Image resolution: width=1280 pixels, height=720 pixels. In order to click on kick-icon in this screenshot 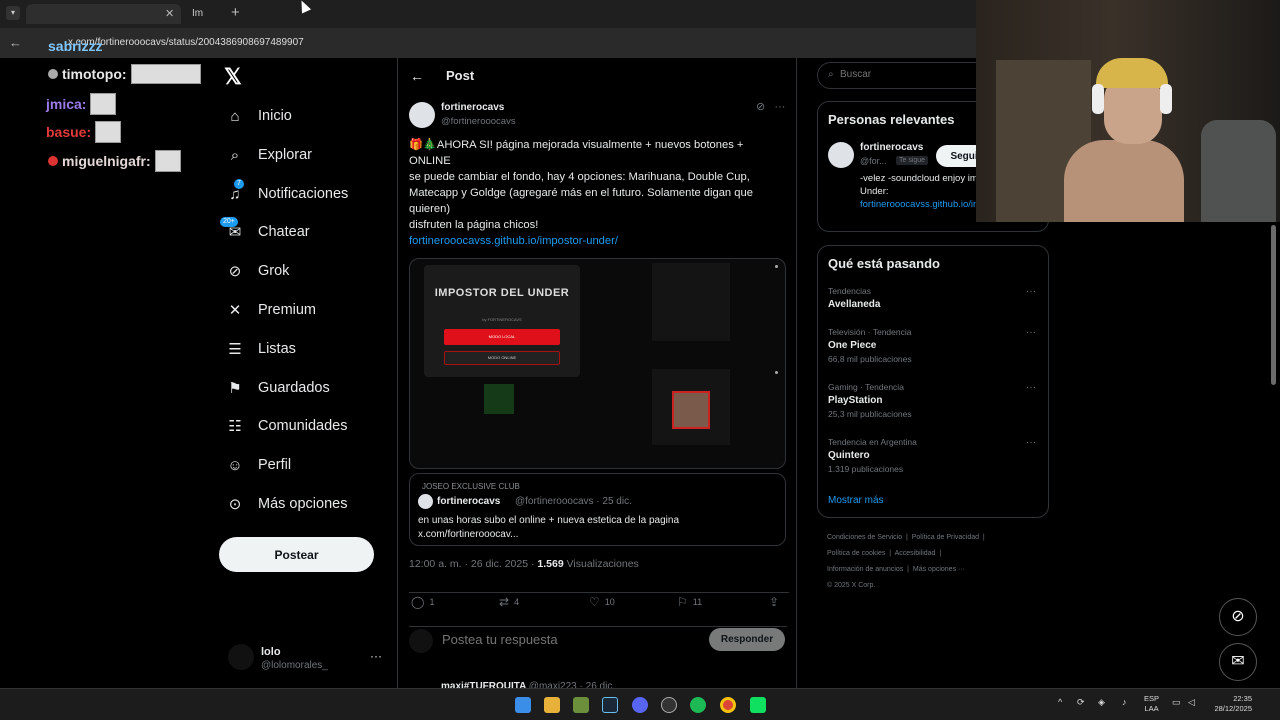, I will do `click(758, 705)`.